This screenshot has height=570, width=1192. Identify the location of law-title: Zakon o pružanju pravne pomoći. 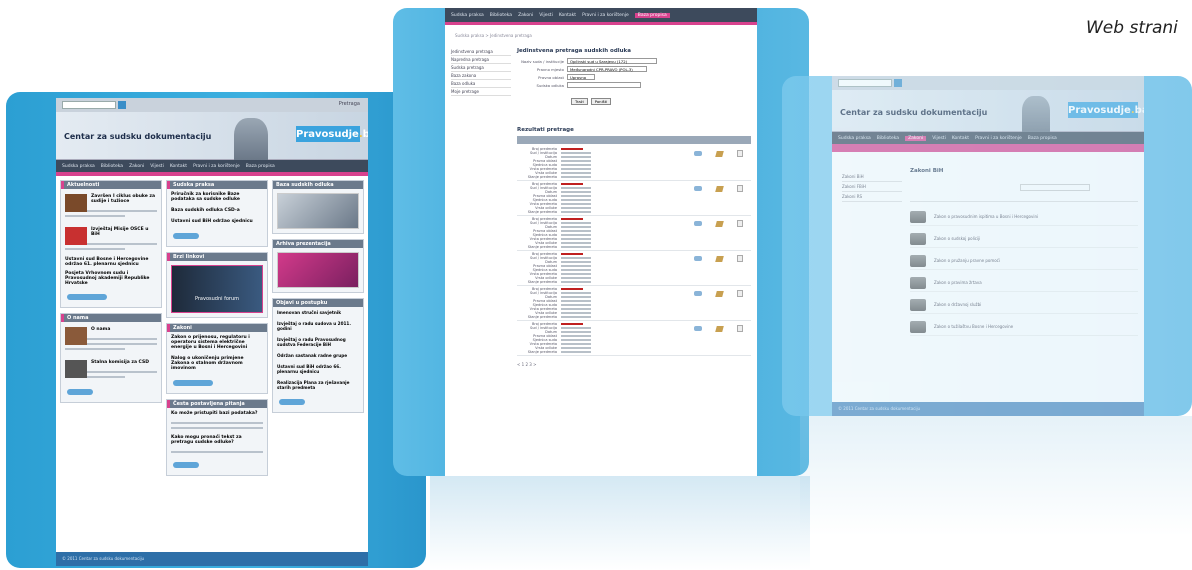
(967, 260).